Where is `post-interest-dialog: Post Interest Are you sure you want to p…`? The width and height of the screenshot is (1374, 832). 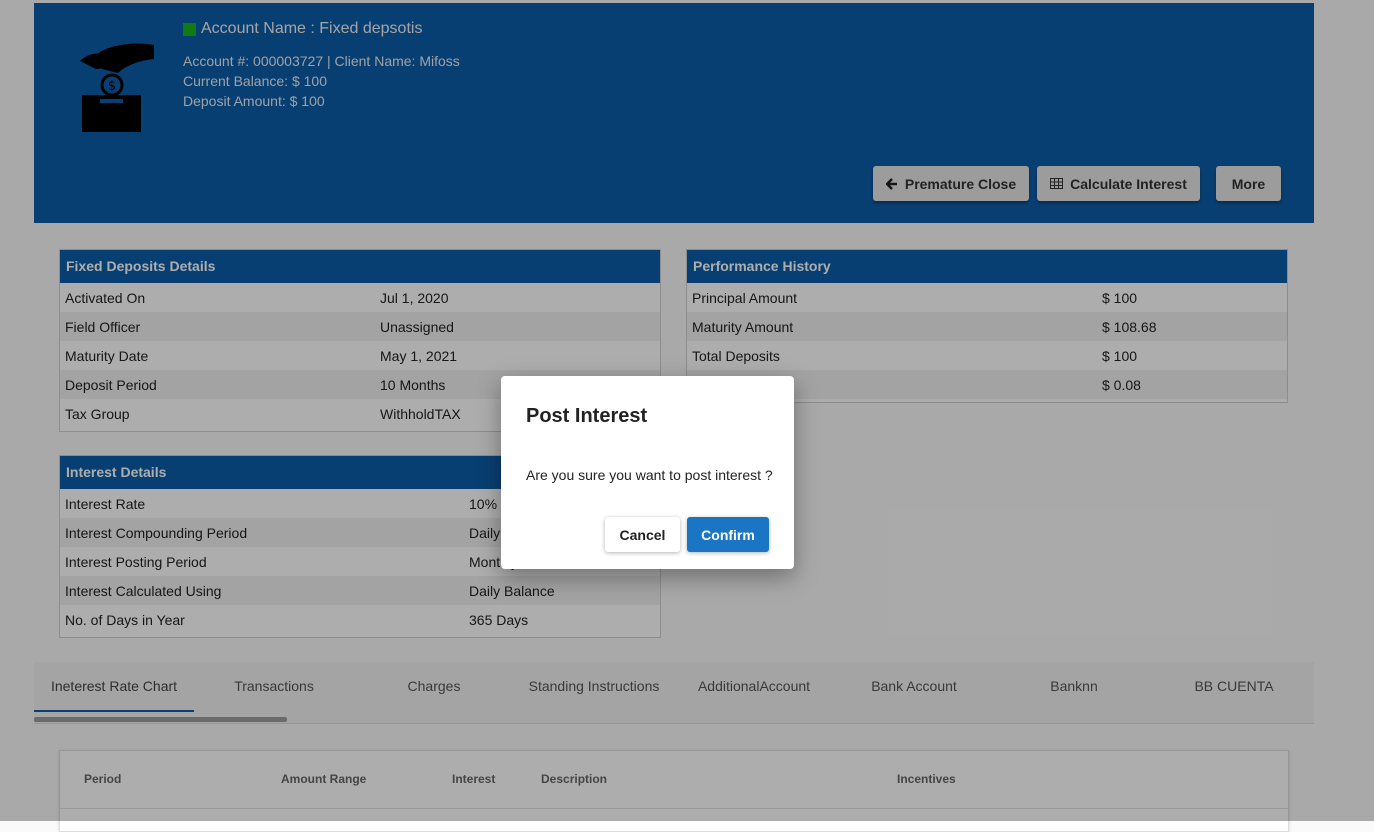 post-interest-dialog: Post Interest Are you sure you want to p… is located at coordinates (647, 472).